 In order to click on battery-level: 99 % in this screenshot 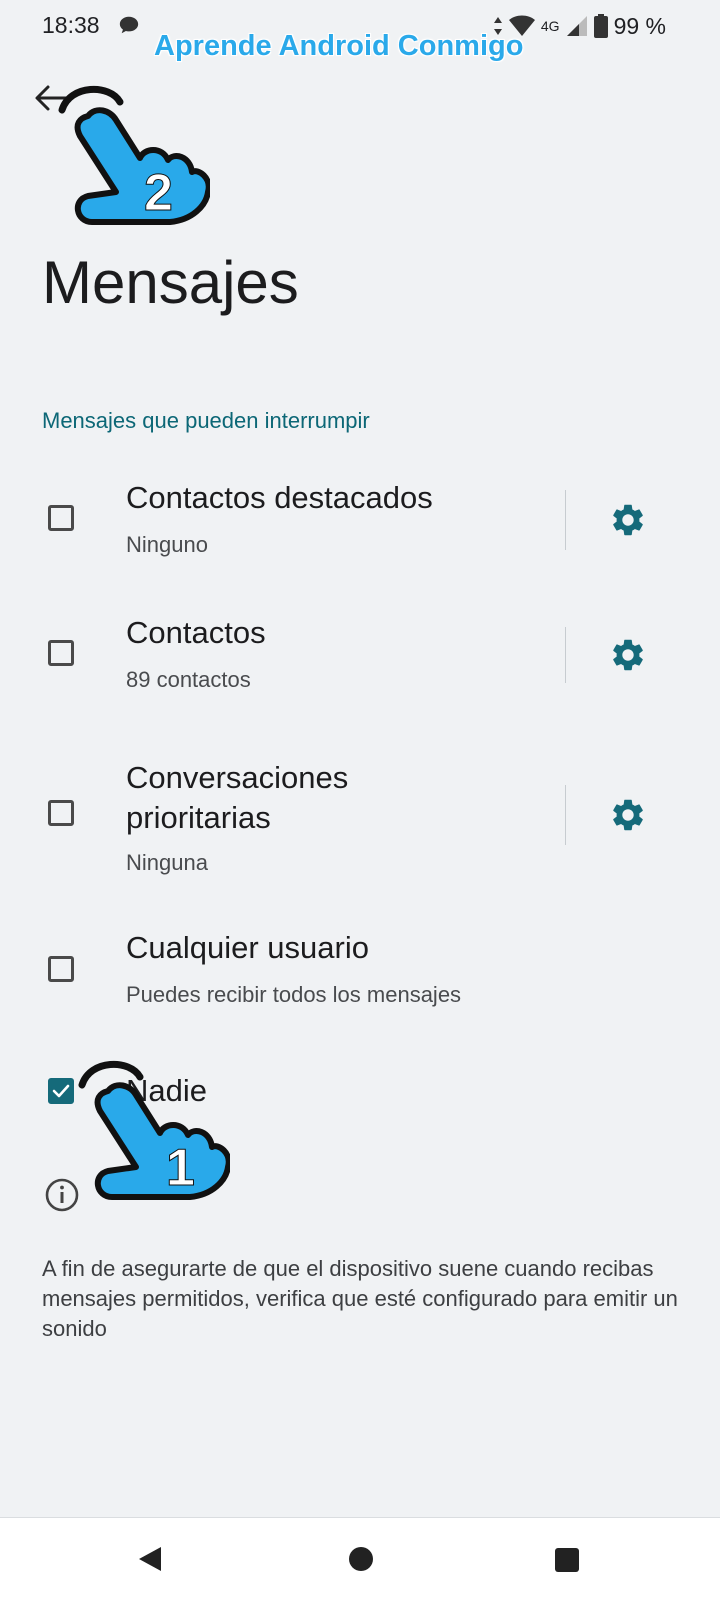, I will do `click(639, 25)`.